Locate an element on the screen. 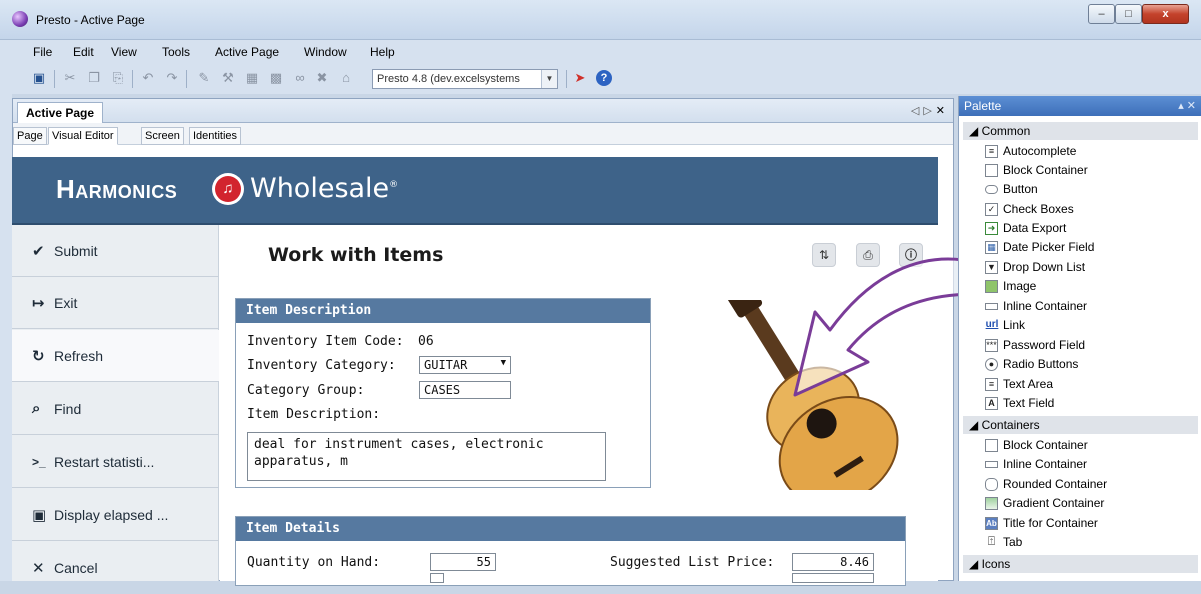 This screenshot has width=1201, height=594. palette-item-rounded-container: Rounded Container is located at coordinates (1076, 484).